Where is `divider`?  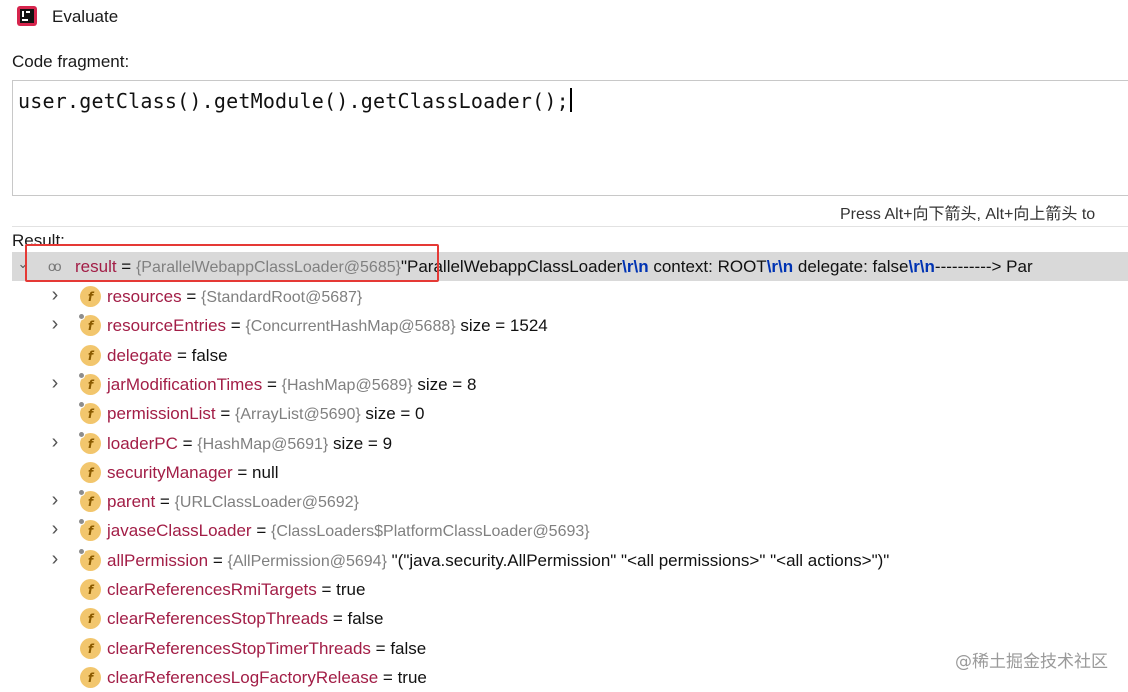 divider is located at coordinates (570, 226).